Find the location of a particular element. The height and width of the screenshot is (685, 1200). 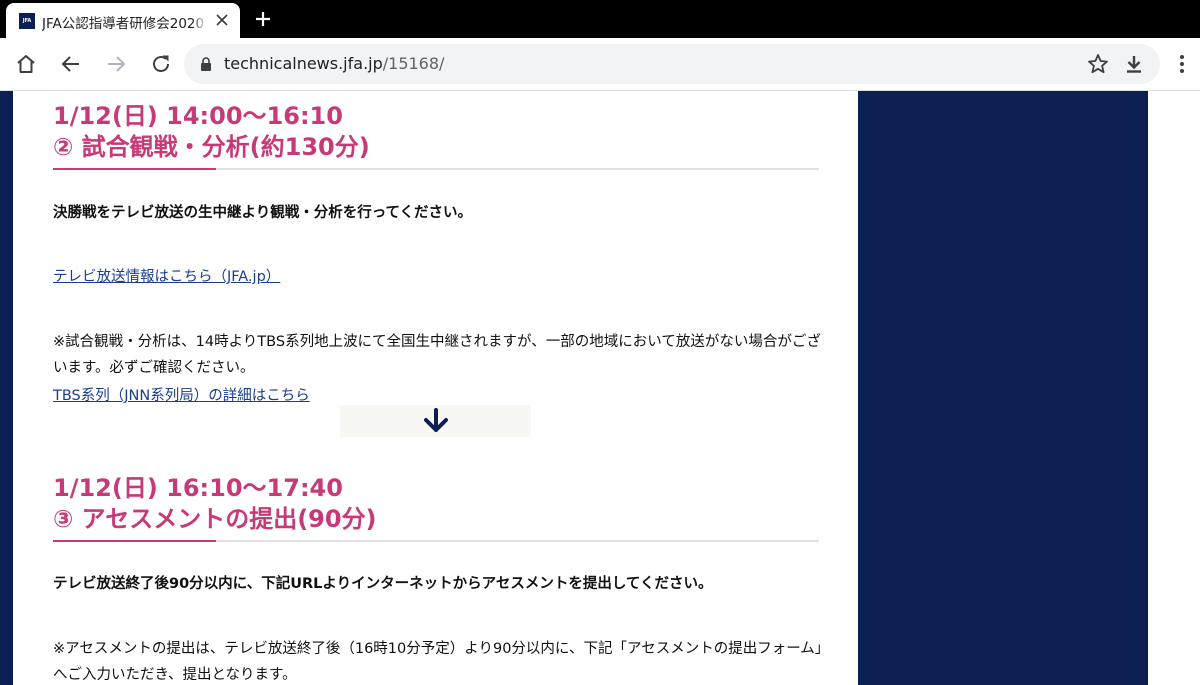

new-tab-plus-icon is located at coordinates (263, 19).